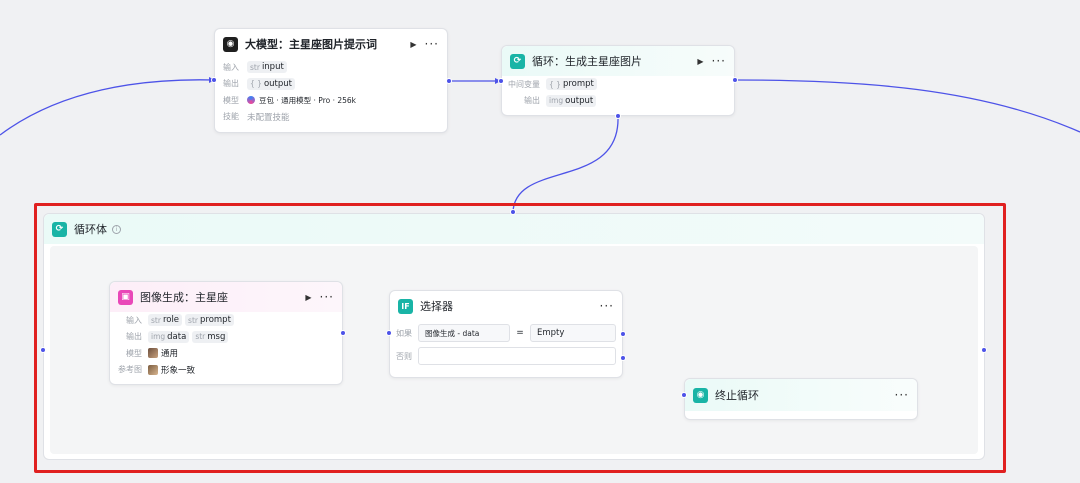 This screenshot has width=1080, height=483. I want to click on llm-input-row: 输入 str input, so click(331, 67).